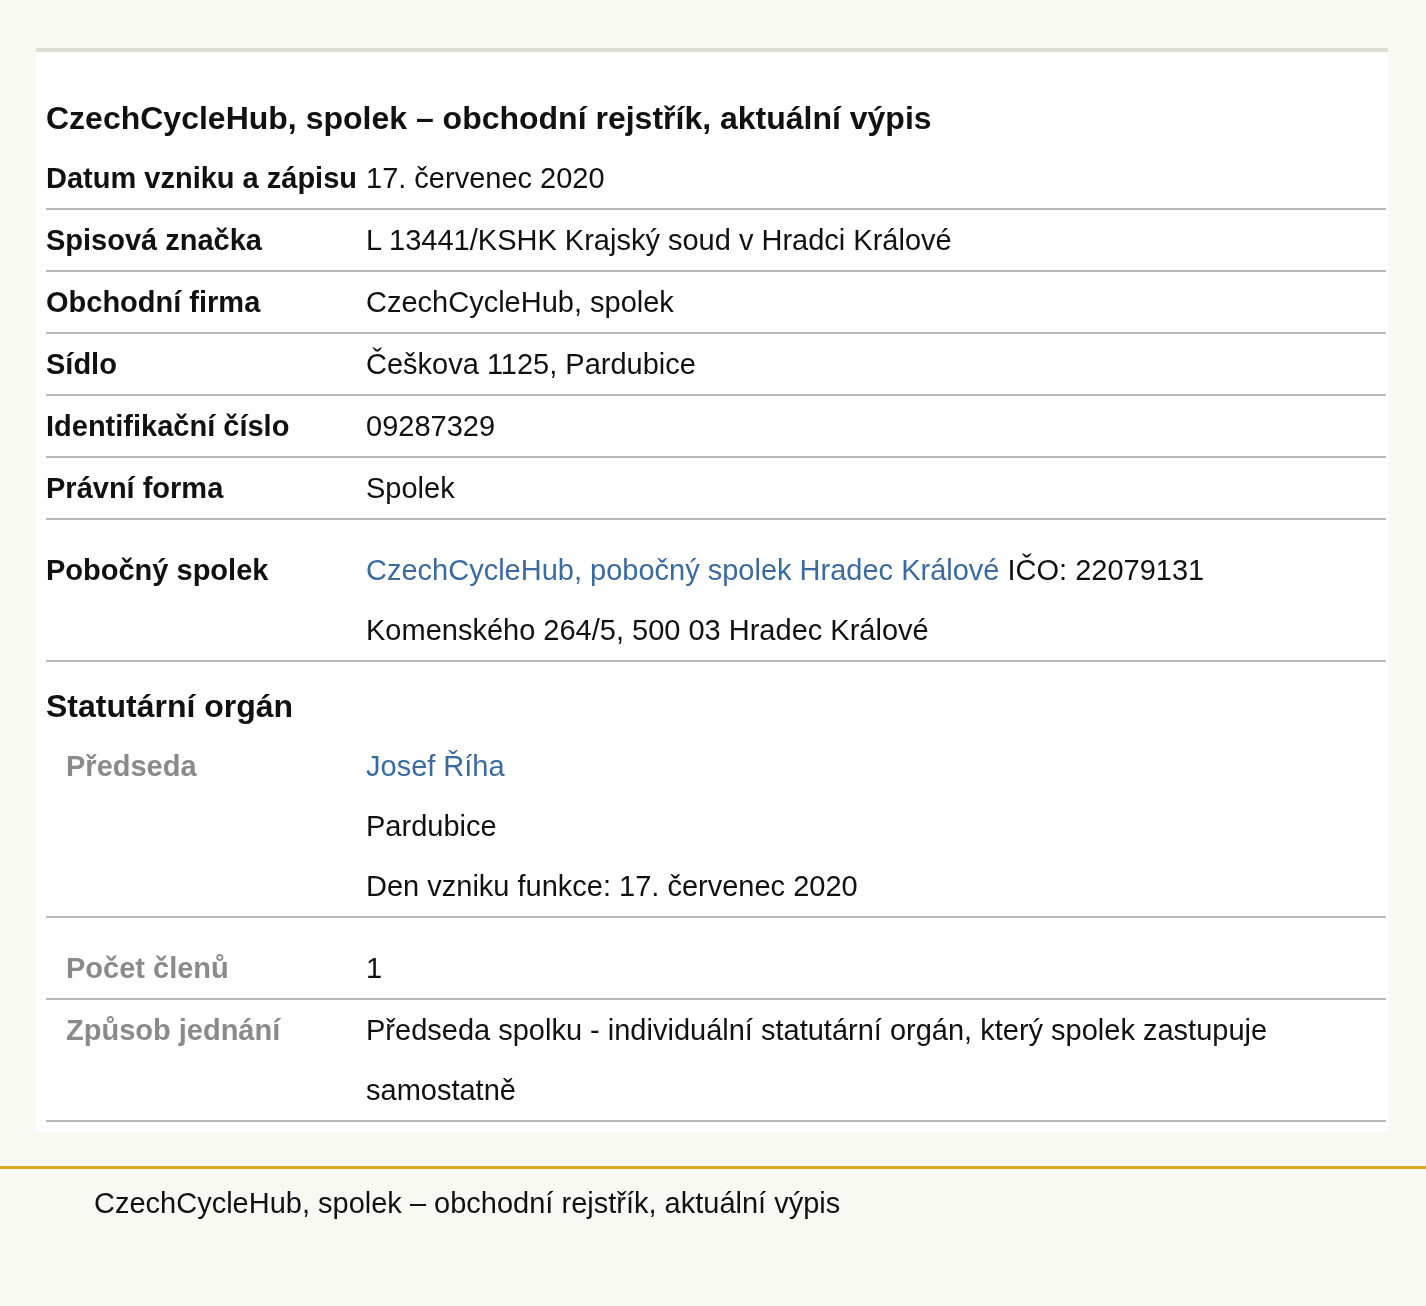  What do you see at coordinates (612, 886) in the screenshot?
I see `field-value: Den vzniku funkce: 17. červenec 2020` at bounding box center [612, 886].